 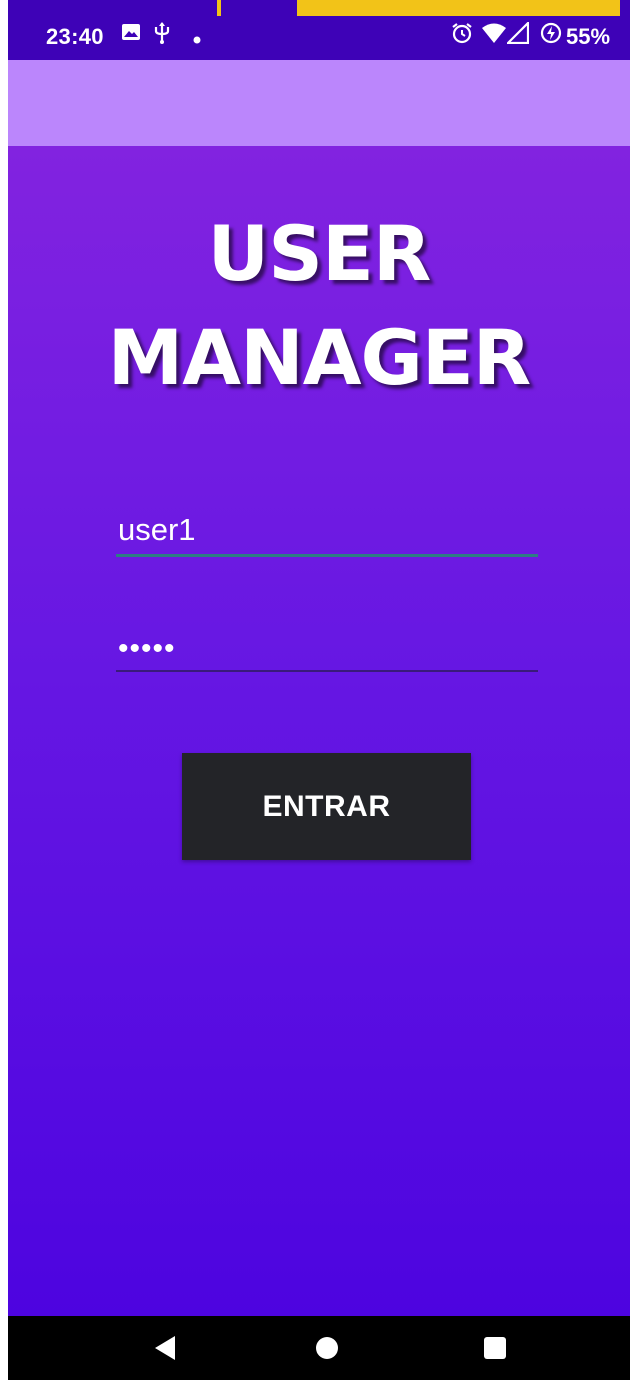 I want to click on app-bar, so click(x=319, y=103).